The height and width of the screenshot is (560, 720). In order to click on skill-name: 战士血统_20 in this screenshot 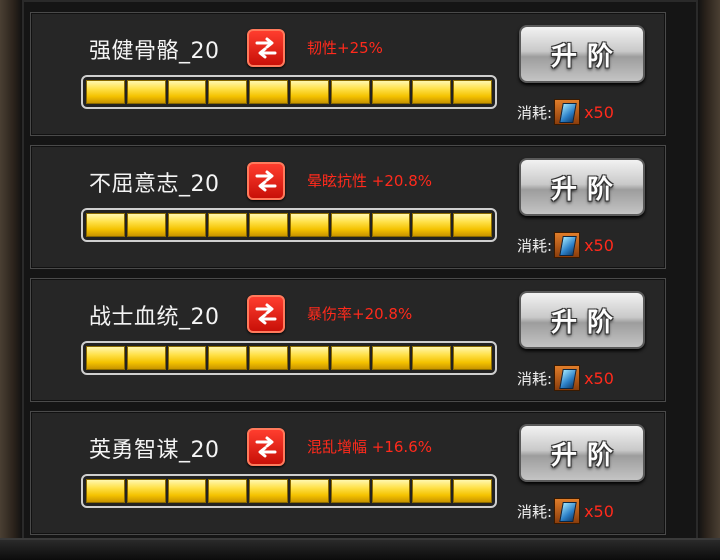, I will do `click(154, 317)`.